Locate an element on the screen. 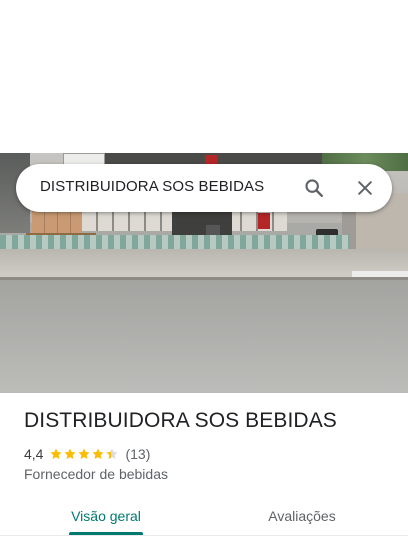  clear-search-button is located at coordinates (365, 188).